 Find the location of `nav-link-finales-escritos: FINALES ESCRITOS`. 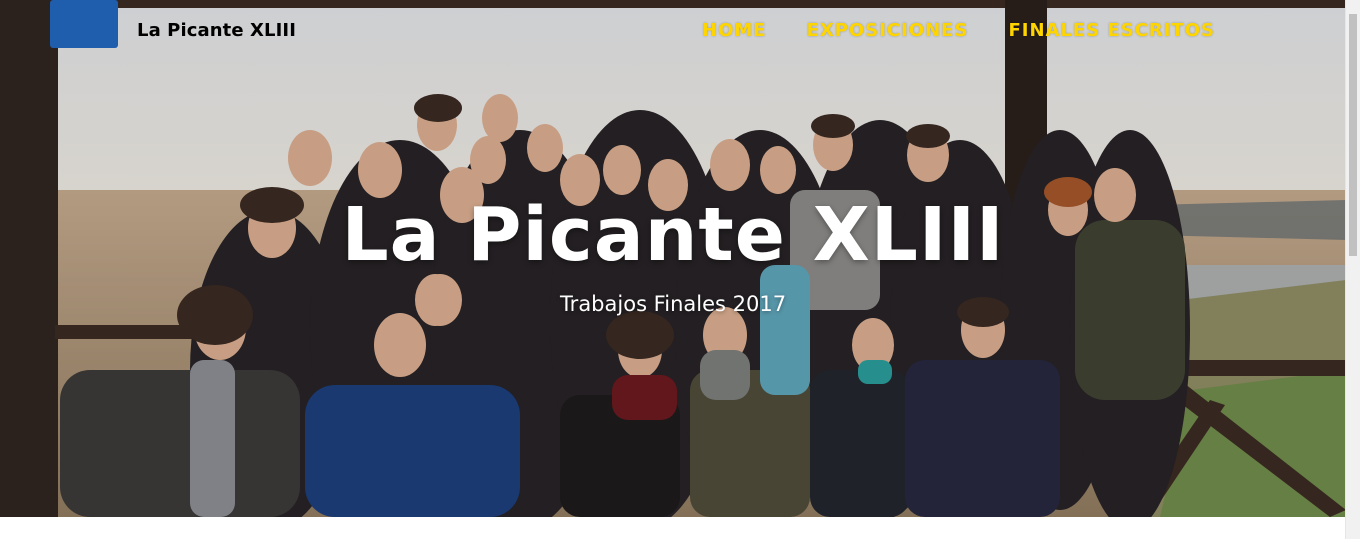

nav-link-finales-escritos: FINALES ESCRITOS is located at coordinates (1111, 30).